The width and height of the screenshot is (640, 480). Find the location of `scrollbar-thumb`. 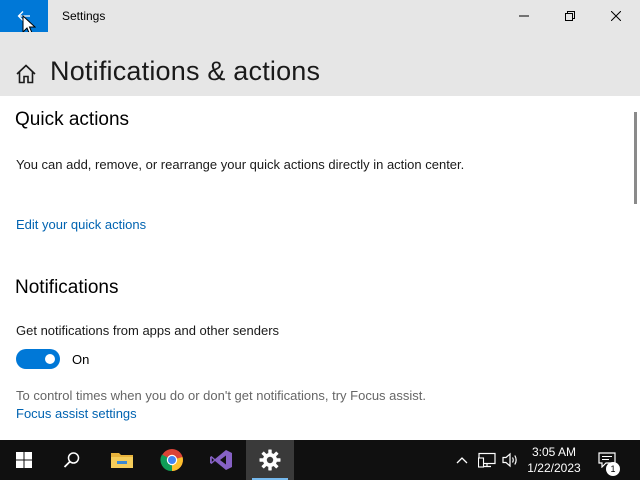

scrollbar-thumb is located at coordinates (635, 158).